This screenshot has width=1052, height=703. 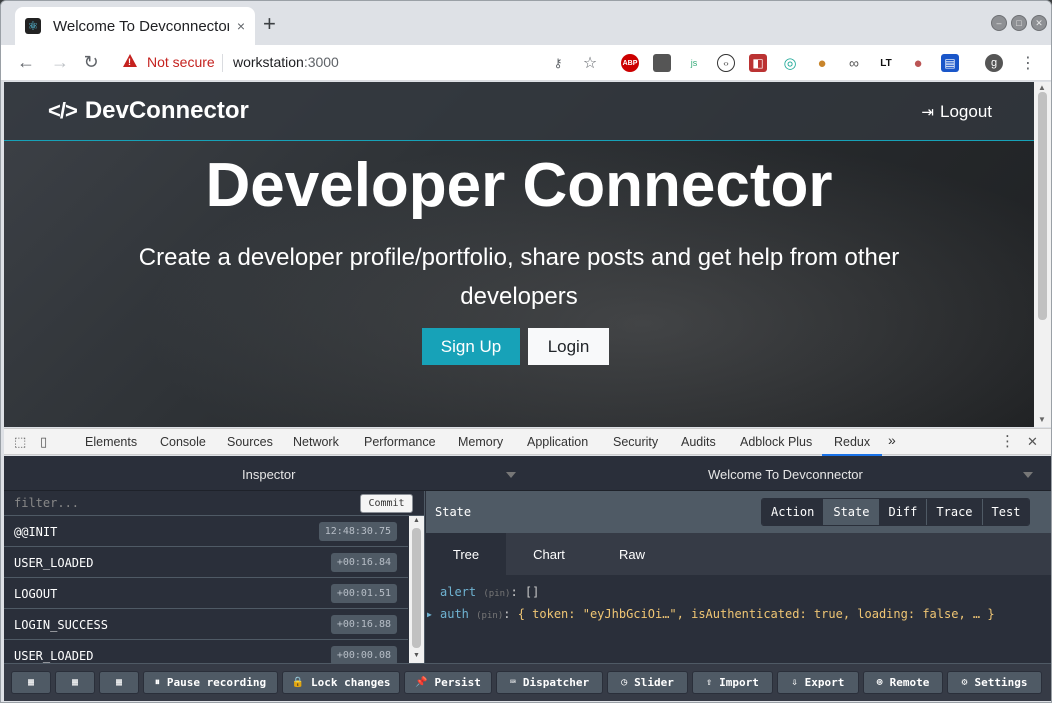 What do you see at coordinates (568, 346) in the screenshot?
I see `login-button: Login` at bounding box center [568, 346].